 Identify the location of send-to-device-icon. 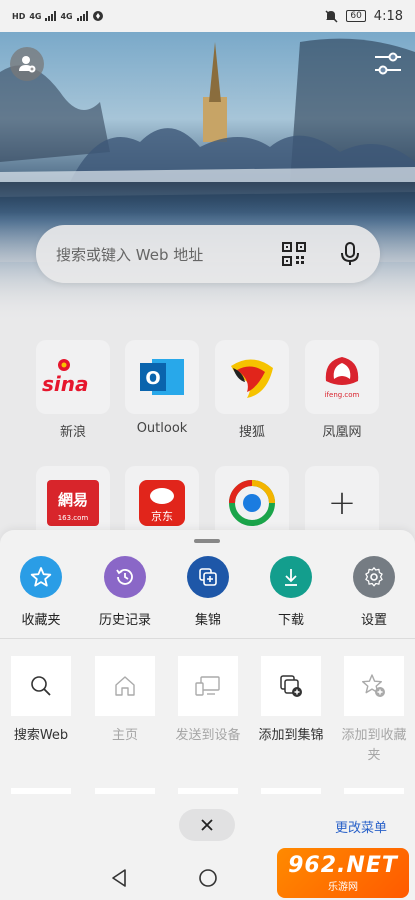
(208, 686).